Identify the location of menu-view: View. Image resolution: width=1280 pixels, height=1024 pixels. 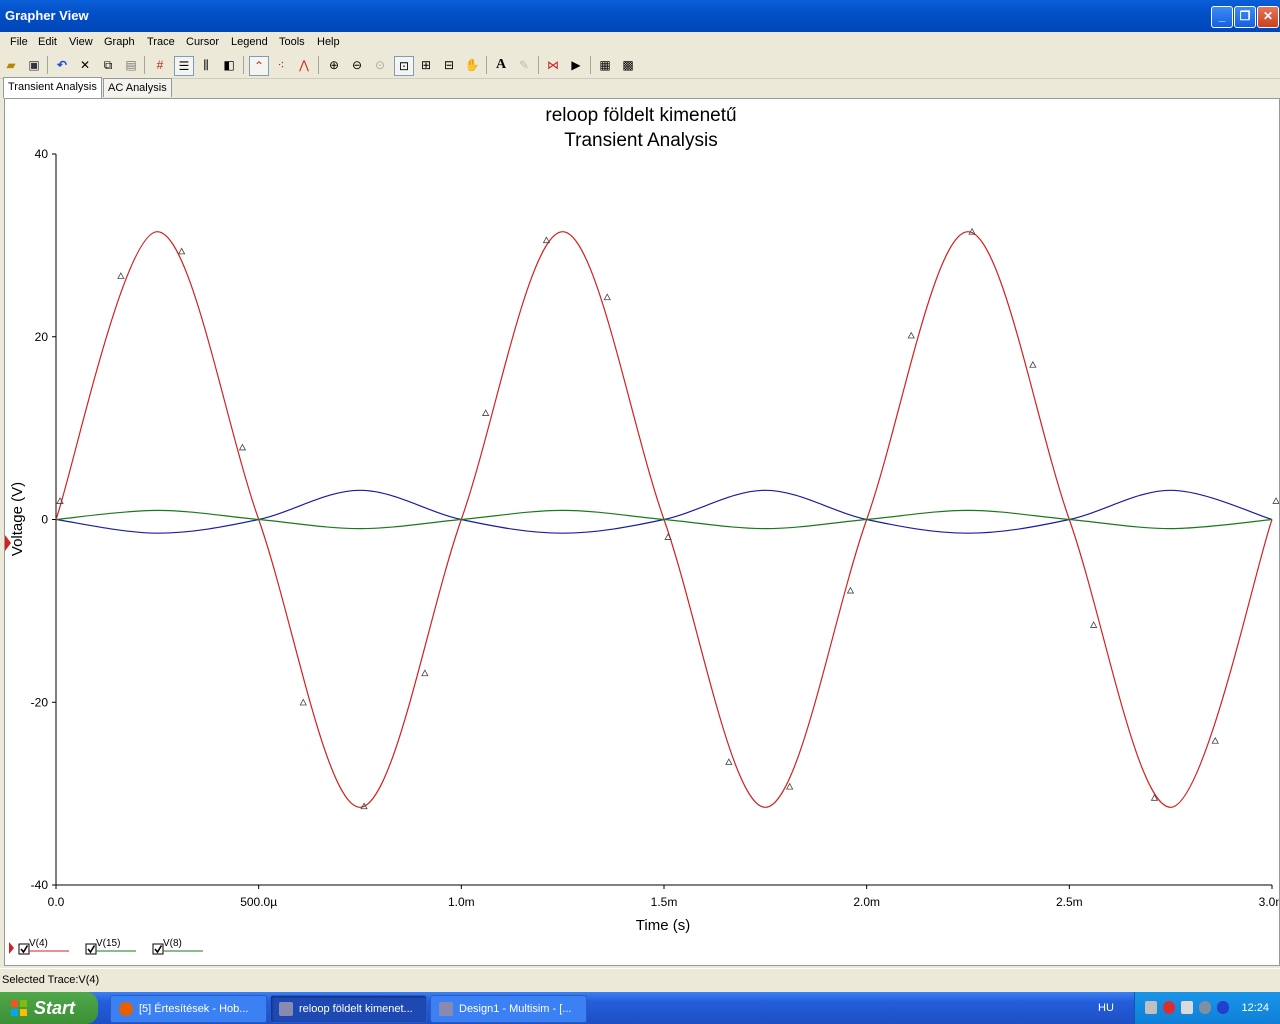
(81, 42).